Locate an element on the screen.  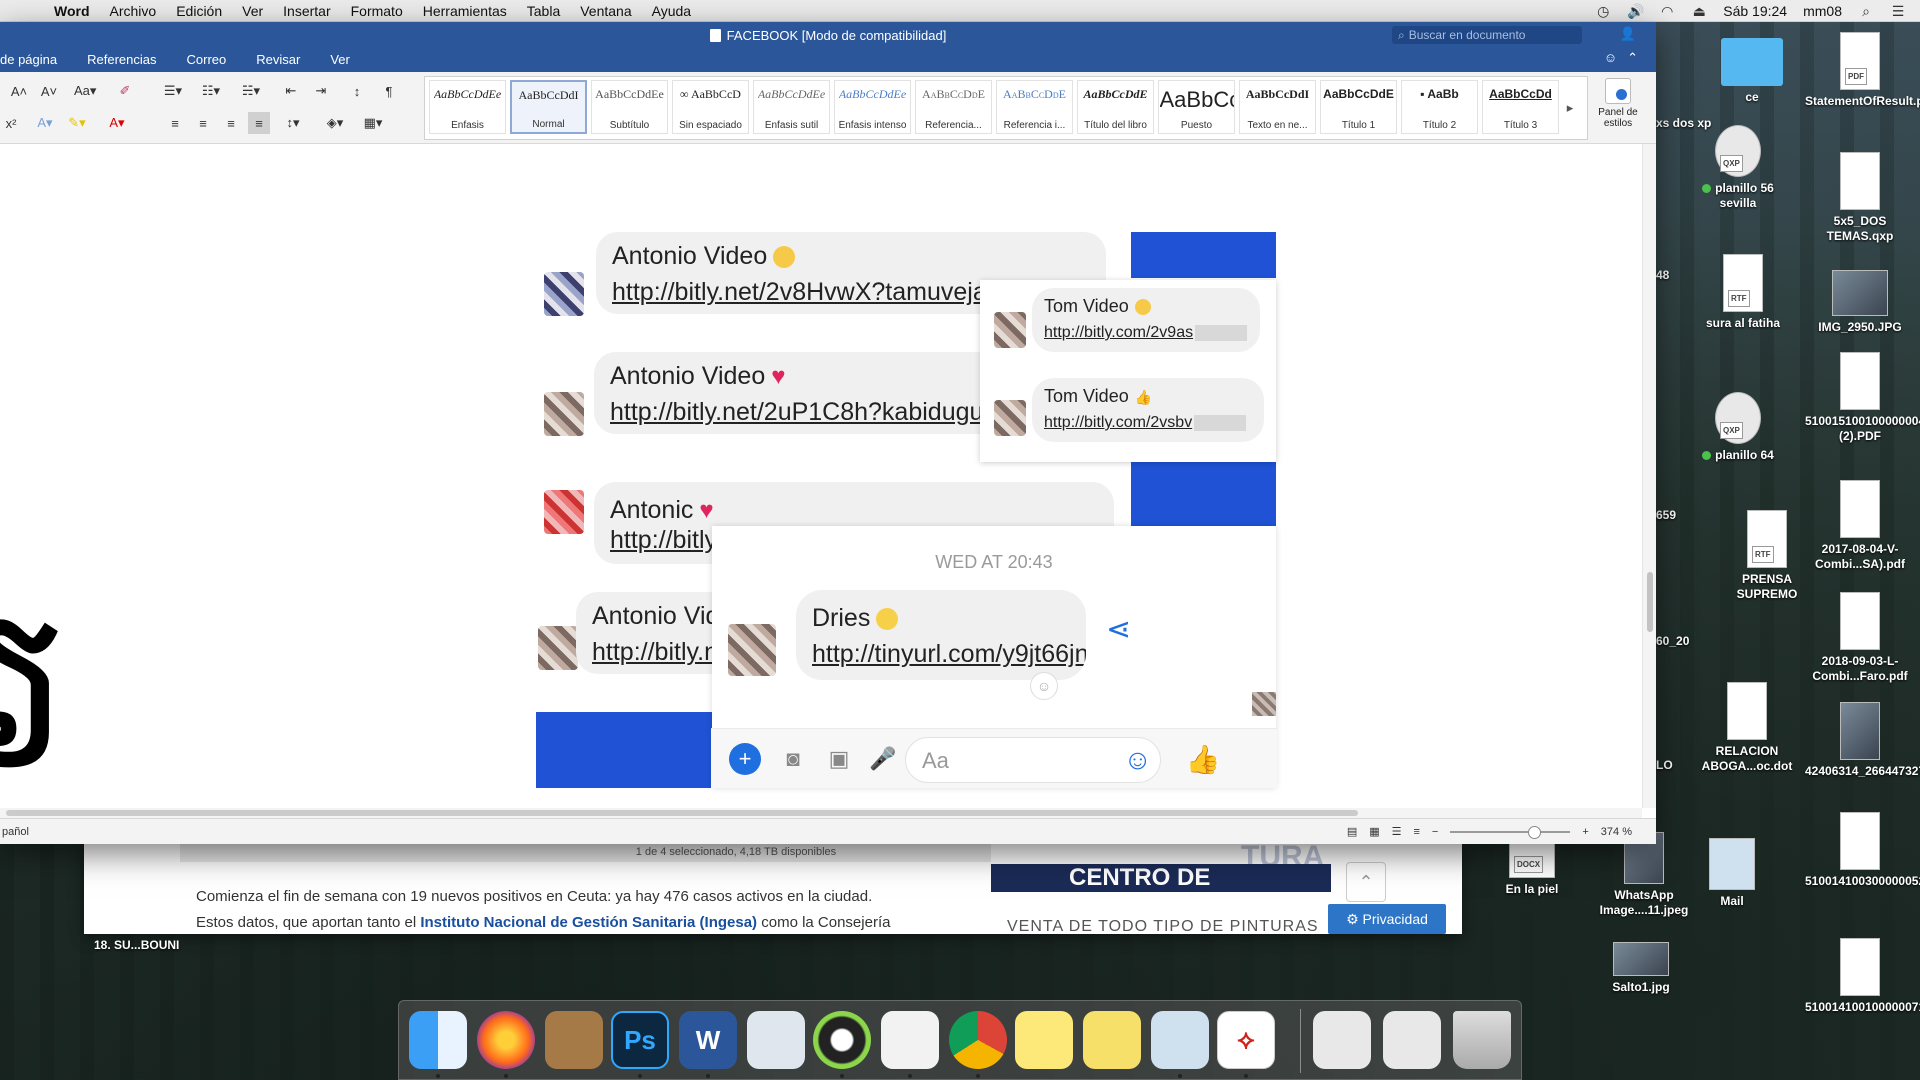
plus-icon: + is located at coordinates (745, 759).